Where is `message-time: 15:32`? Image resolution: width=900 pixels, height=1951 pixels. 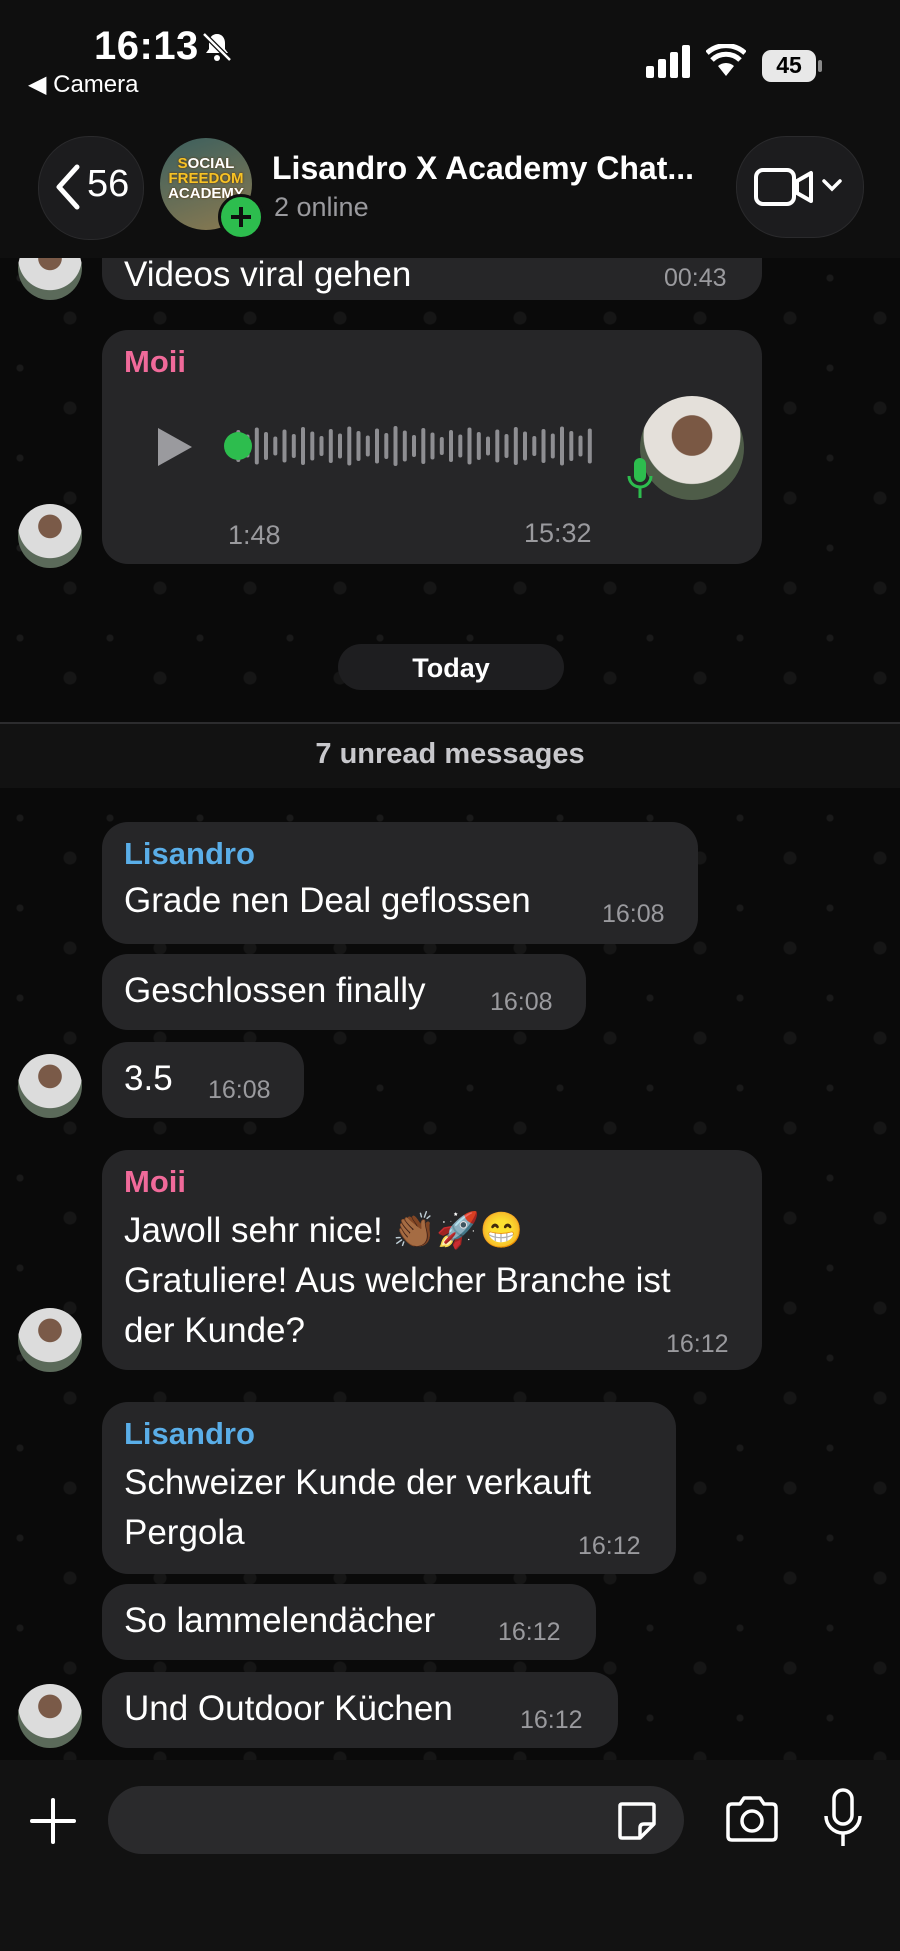 message-time: 15:32 is located at coordinates (558, 533).